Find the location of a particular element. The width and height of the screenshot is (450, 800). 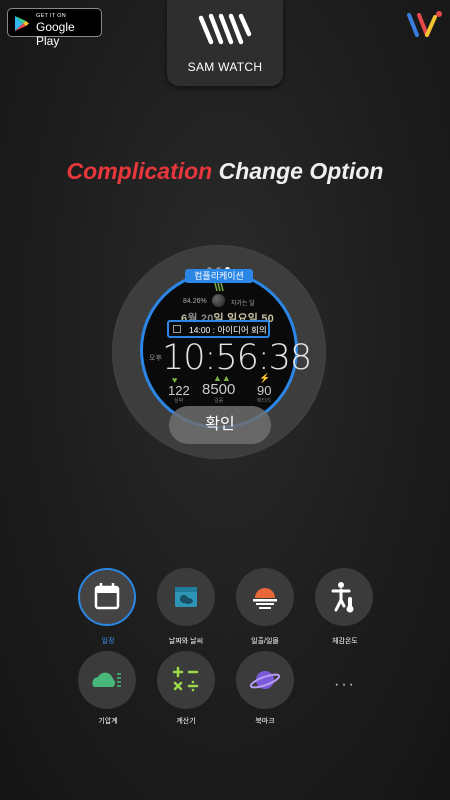

headline: Complication Change Option is located at coordinates (225, 171).